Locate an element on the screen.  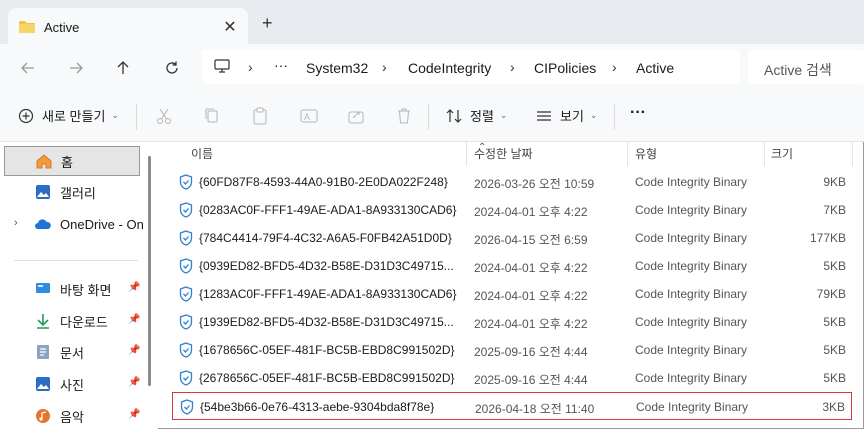
column-header-size: 크기 is located at coordinates (782, 153).